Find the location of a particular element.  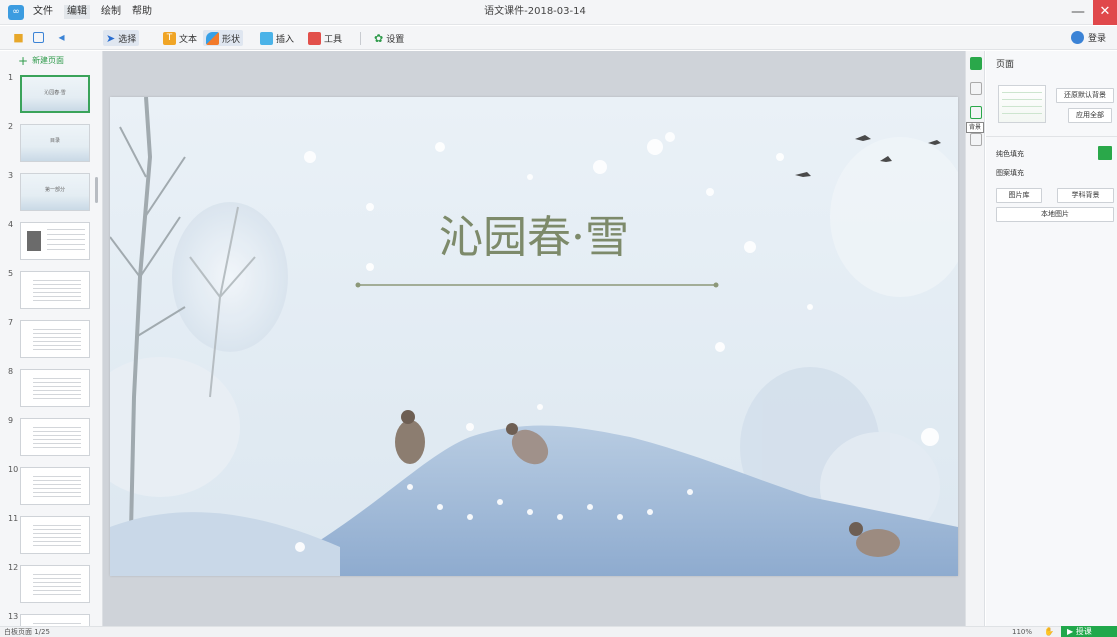

text-icon: T is located at coordinates (169, 38).